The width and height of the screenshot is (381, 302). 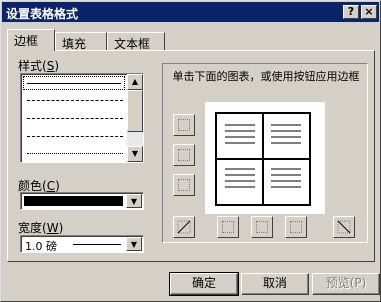 I want to click on diagonal-up-border-button, so click(x=184, y=227).